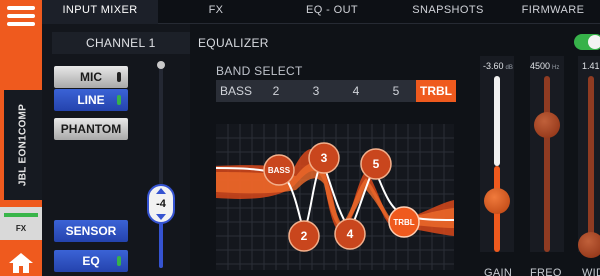  I want to click on left-rail: JBL EON1COMP FX, so click(21, 138).